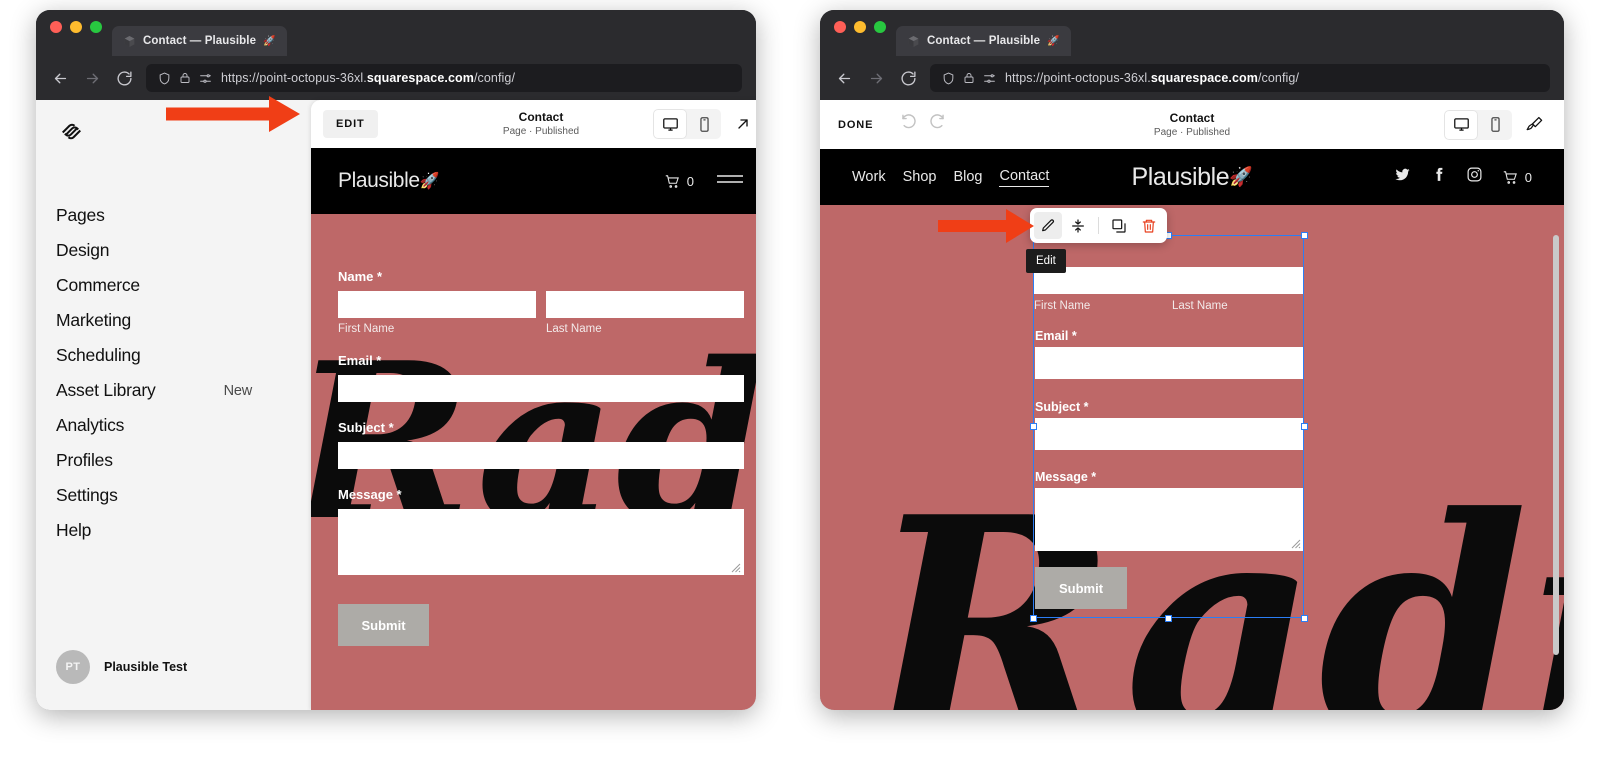 This screenshot has width=1600, height=772. What do you see at coordinates (73, 667) in the screenshot?
I see `avatar: PT` at bounding box center [73, 667].